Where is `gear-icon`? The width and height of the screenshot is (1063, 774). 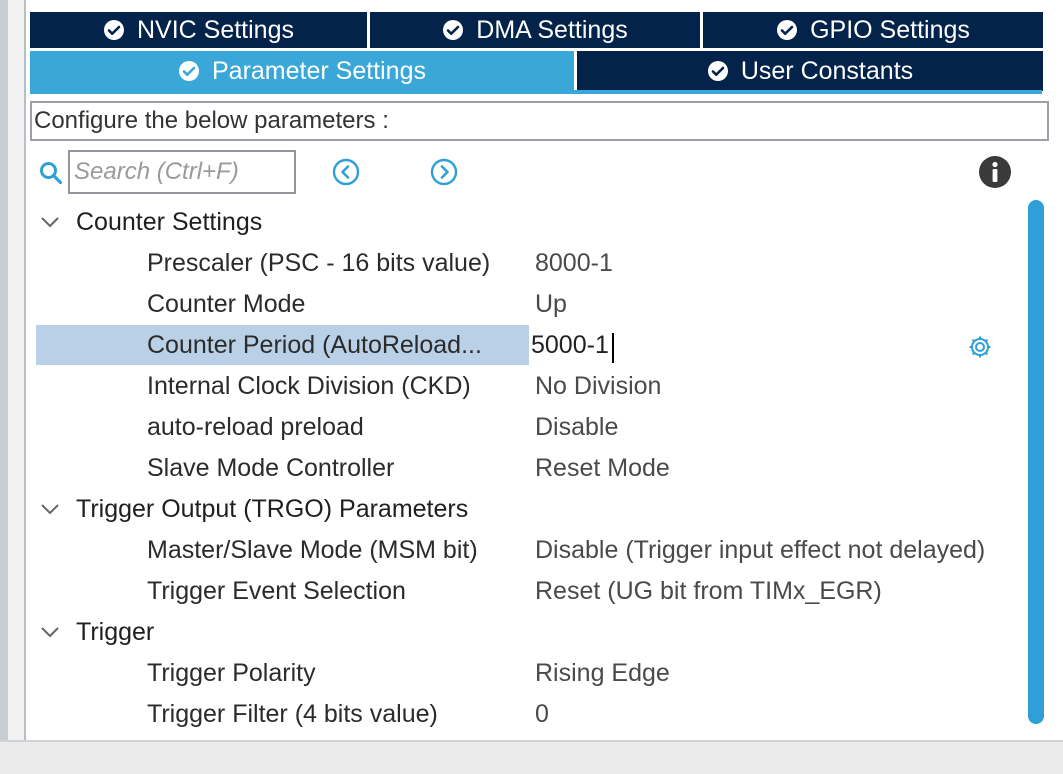
gear-icon is located at coordinates (980, 347).